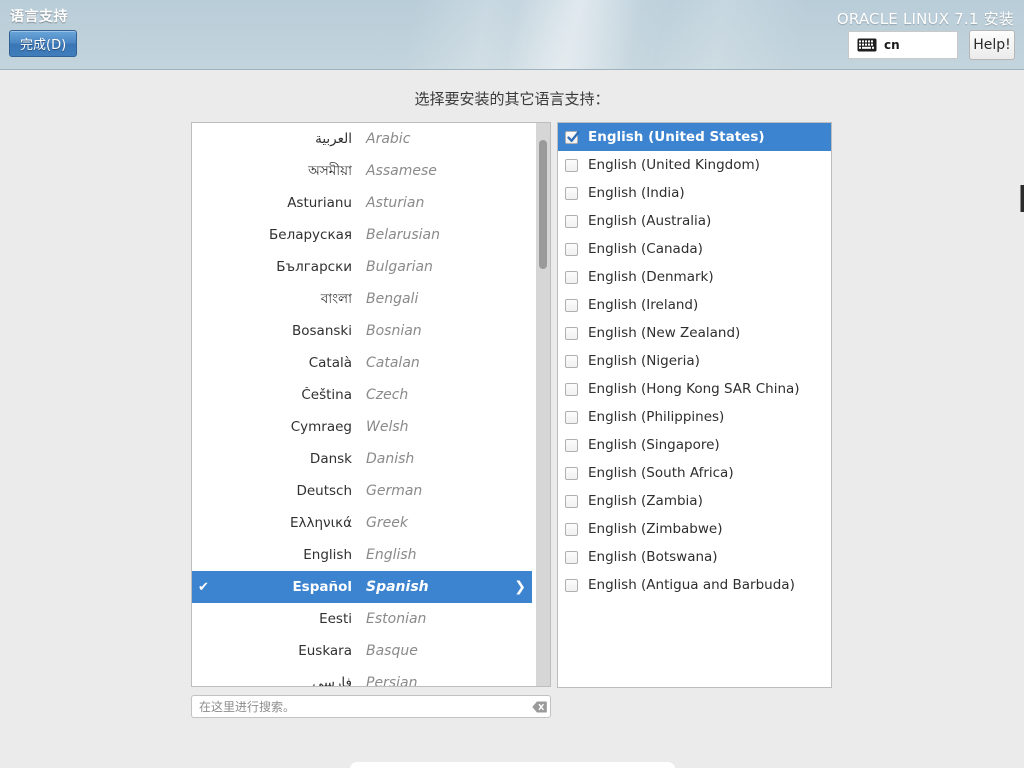 The width and height of the screenshot is (1024, 768). Describe the element at coordinates (362, 459) in the screenshot. I see `language-row: ✔DanskDanish❯` at that location.